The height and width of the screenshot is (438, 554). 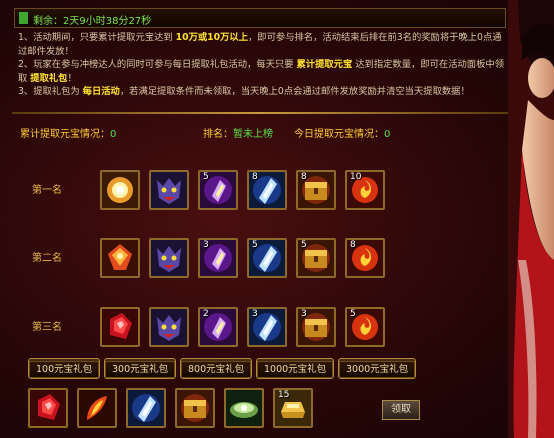 I want to click on pack-800-label: 800元宝礼包, so click(x=216, y=369).